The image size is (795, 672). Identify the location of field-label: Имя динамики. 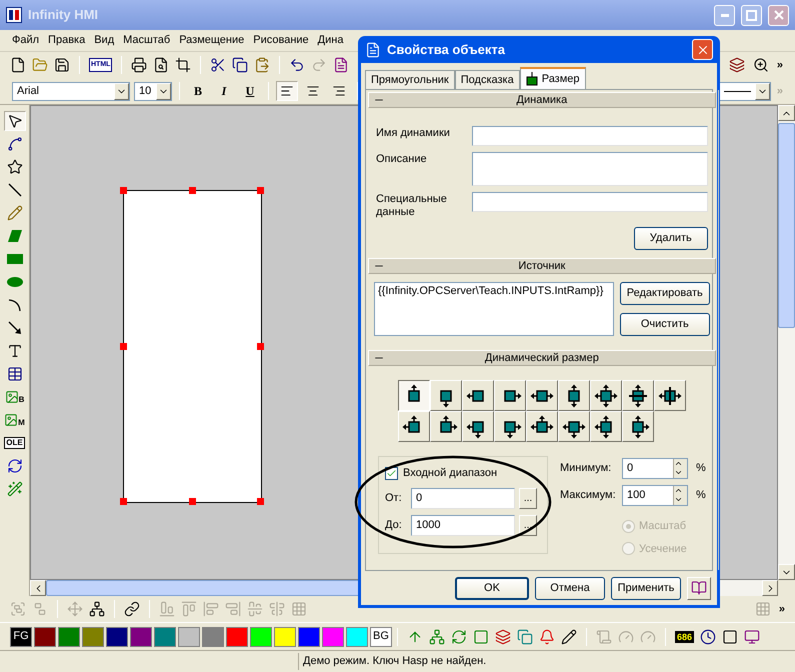
(413, 133).